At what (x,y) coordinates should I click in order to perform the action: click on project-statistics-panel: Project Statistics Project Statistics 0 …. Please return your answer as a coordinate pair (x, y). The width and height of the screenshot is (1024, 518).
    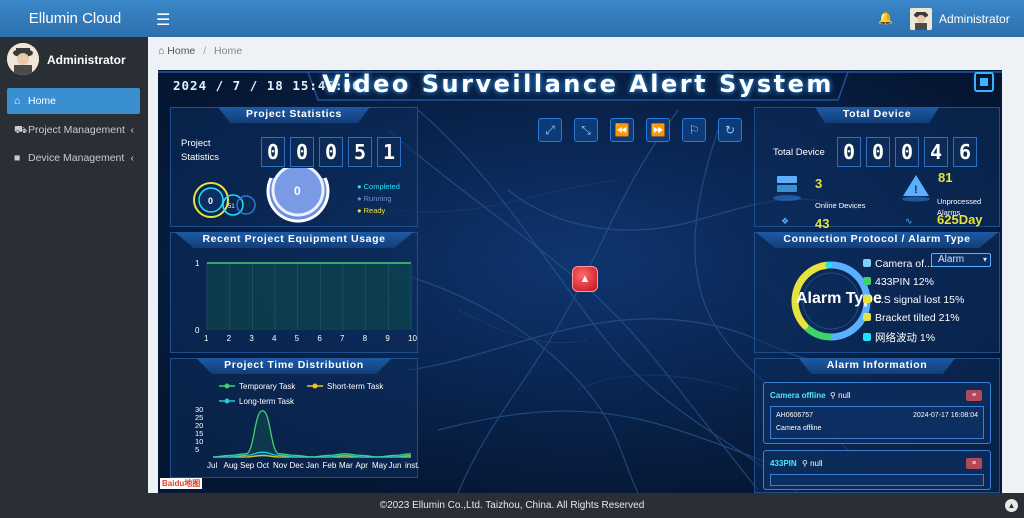
    Looking at the image, I should click on (294, 167).